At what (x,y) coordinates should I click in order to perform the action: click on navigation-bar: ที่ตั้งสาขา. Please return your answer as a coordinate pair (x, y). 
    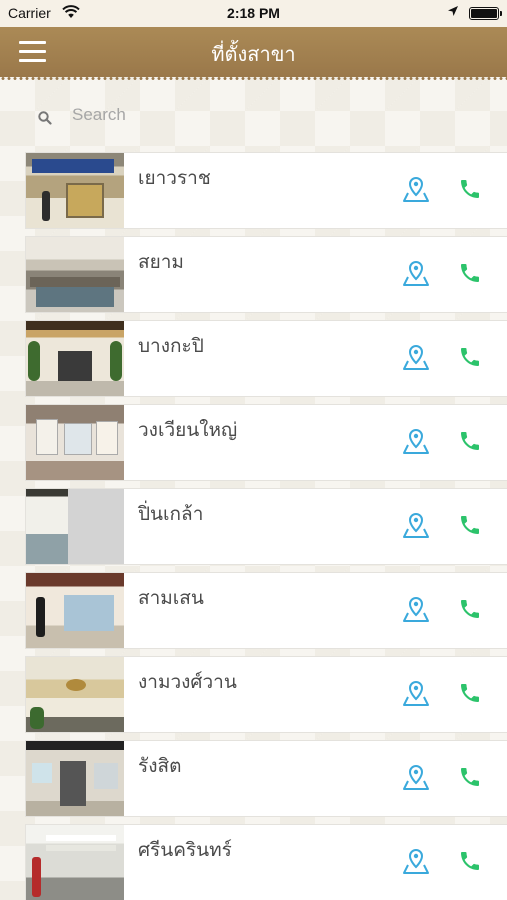
    Looking at the image, I should click on (253, 53).